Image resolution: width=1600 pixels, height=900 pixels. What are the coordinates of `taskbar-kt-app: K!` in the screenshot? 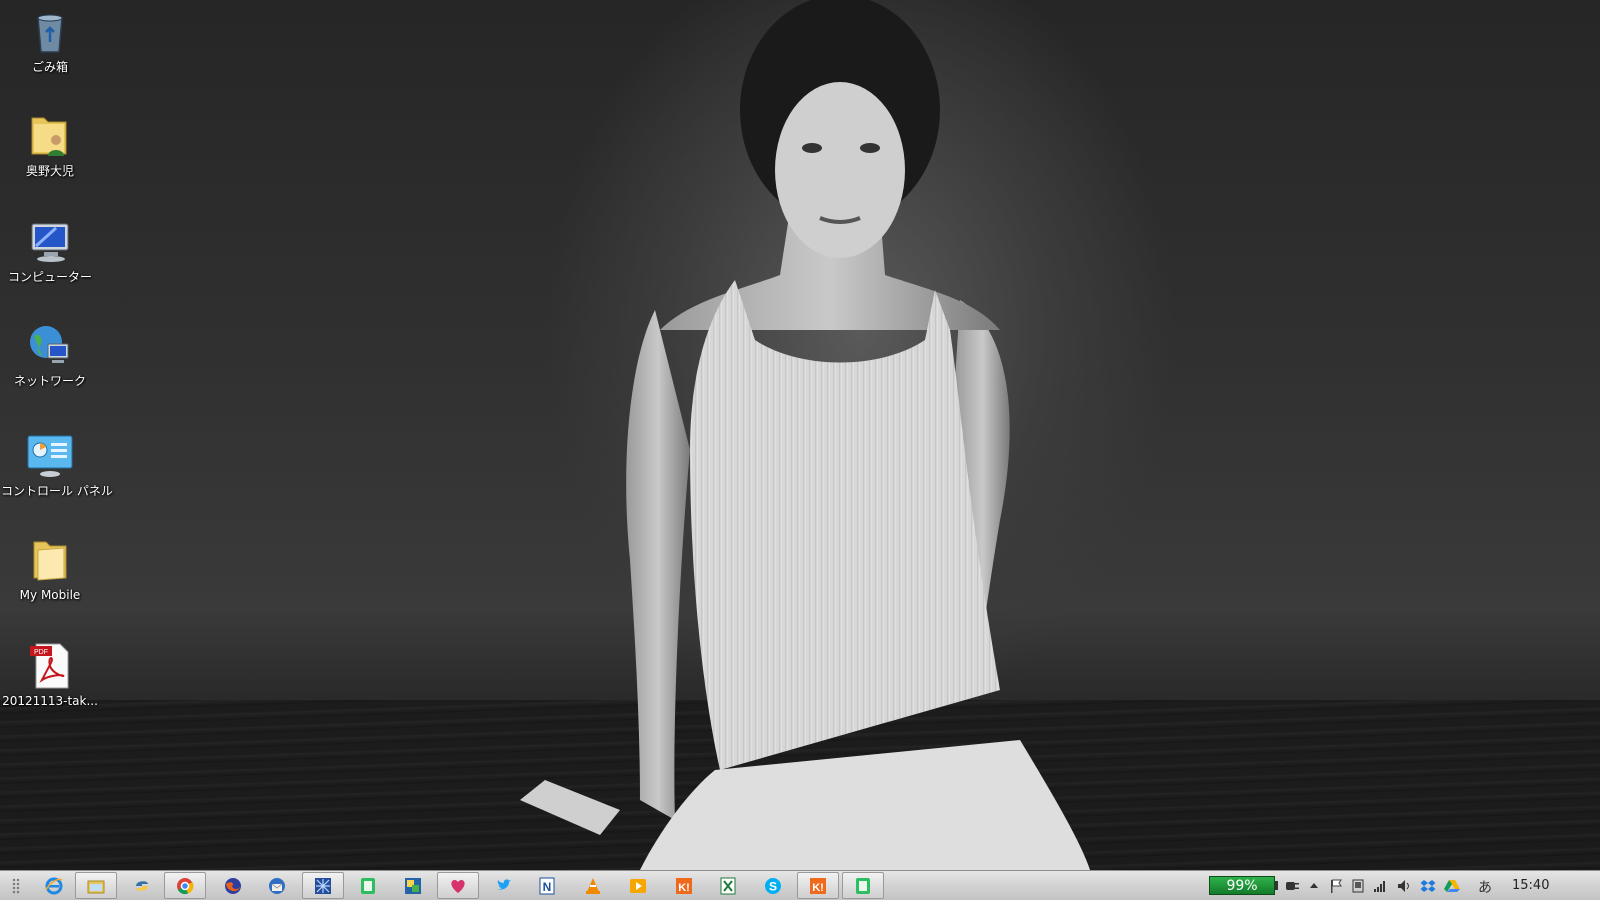 It's located at (684, 885).